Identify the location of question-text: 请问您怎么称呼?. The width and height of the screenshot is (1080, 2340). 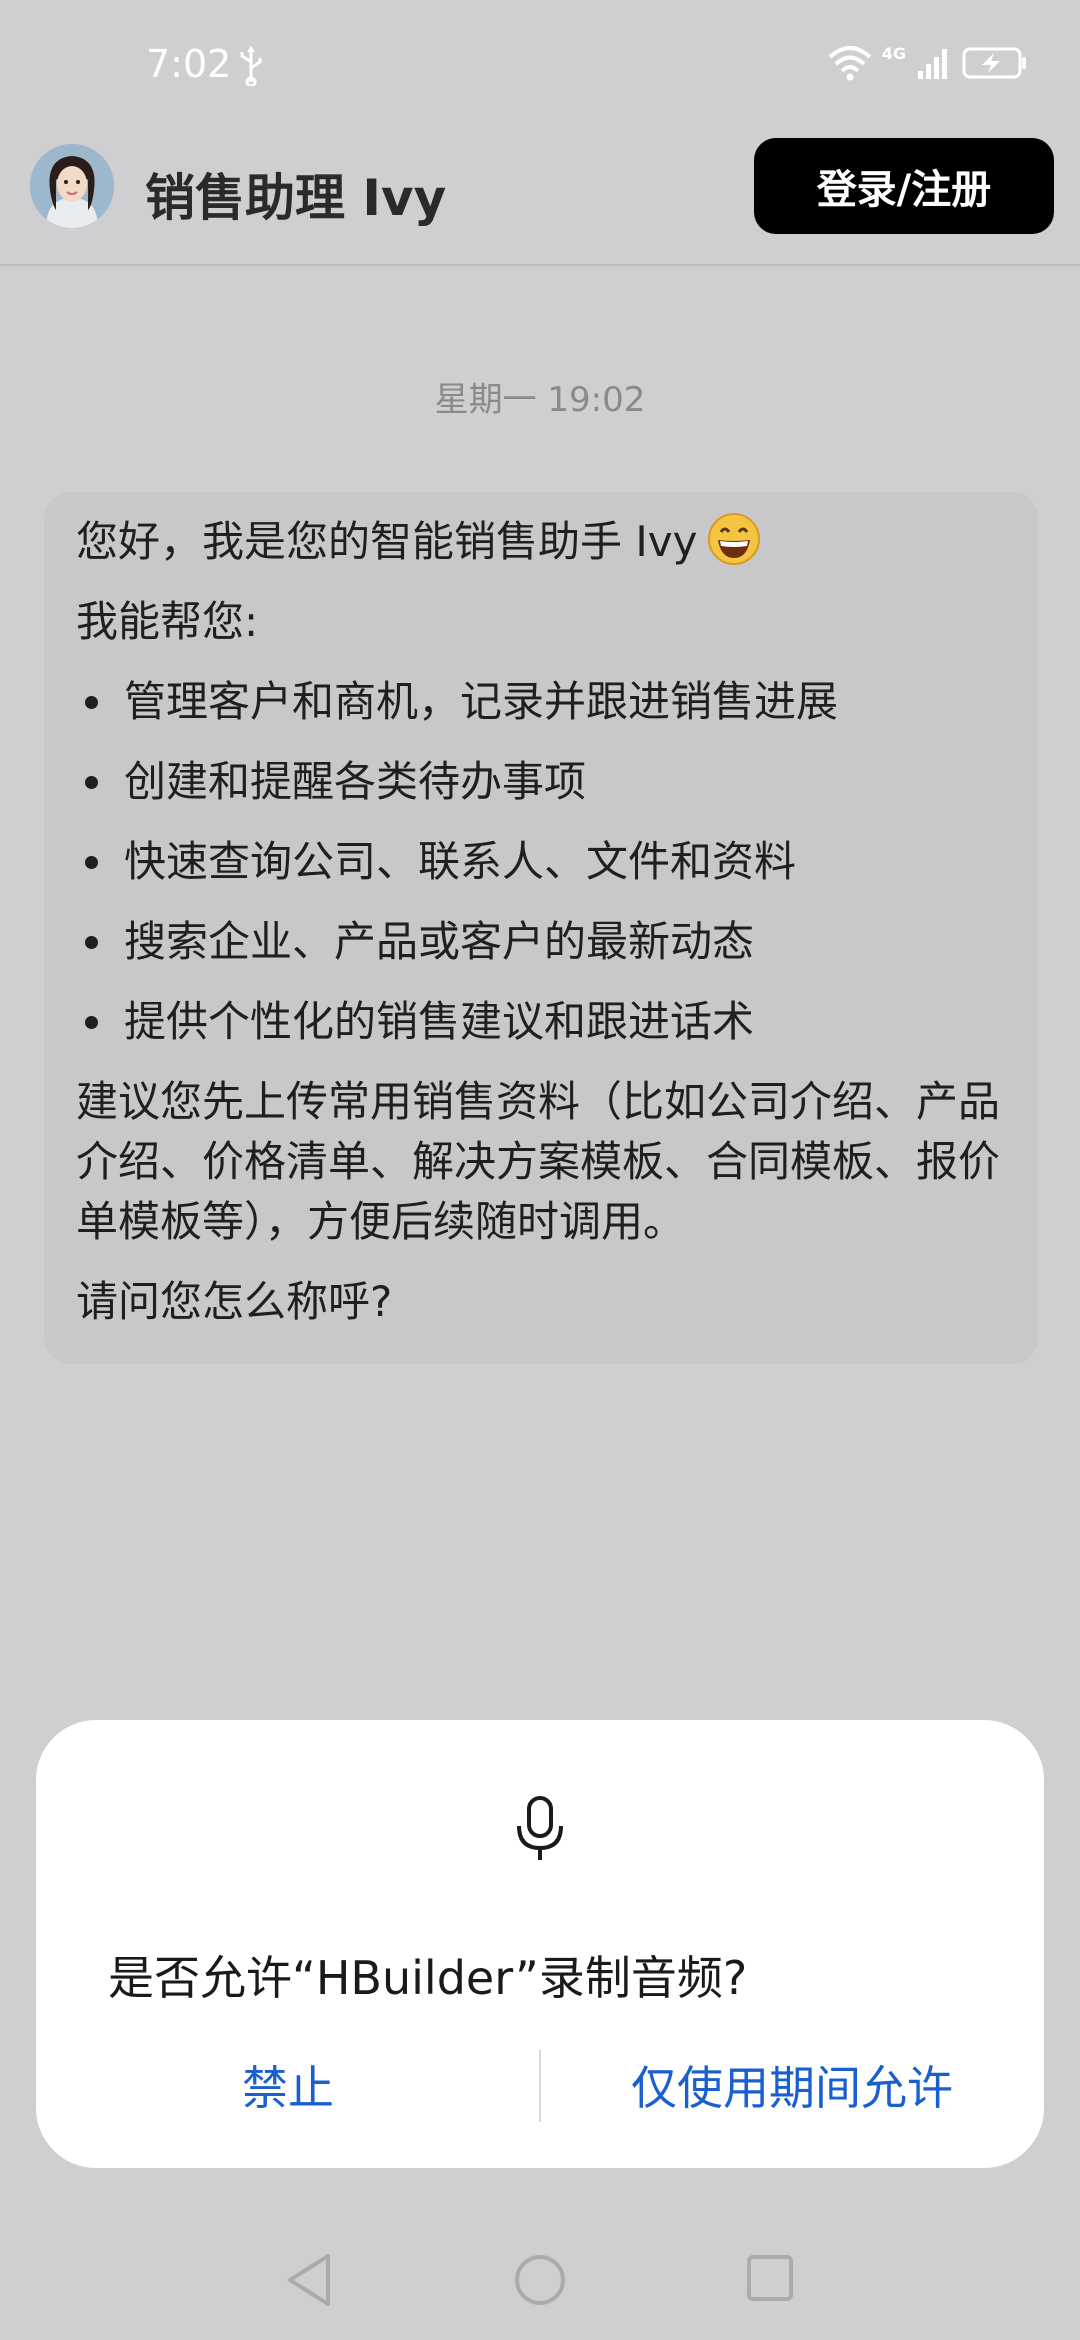
(234, 1301).